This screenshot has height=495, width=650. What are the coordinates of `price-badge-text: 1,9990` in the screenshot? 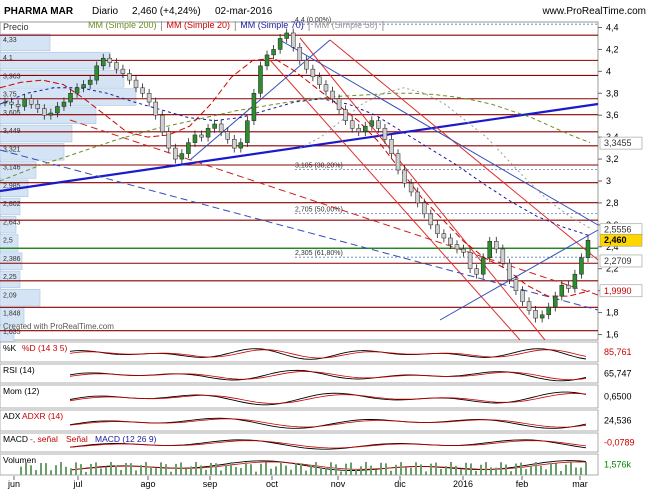 It's located at (618, 291).